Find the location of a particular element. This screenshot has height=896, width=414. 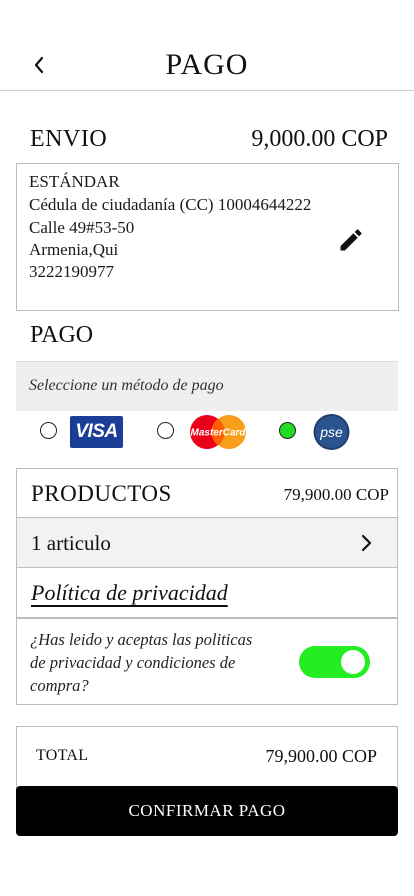

mastercard-logo-text: MasterCard is located at coordinates (218, 433).